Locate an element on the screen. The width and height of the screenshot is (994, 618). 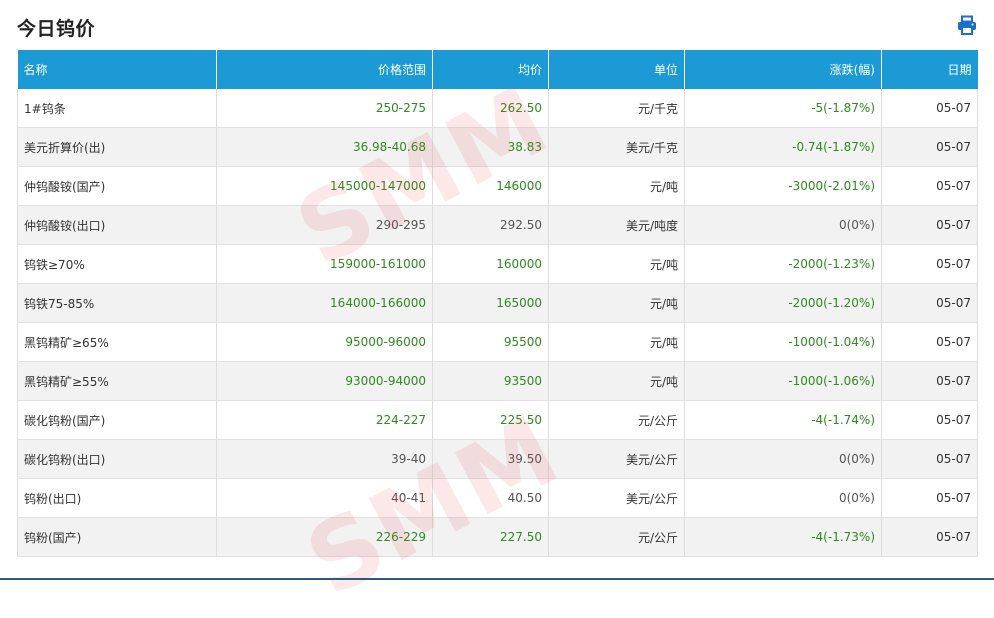
cell-change: -3000(-2.01%) is located at coordinates (783, 186).